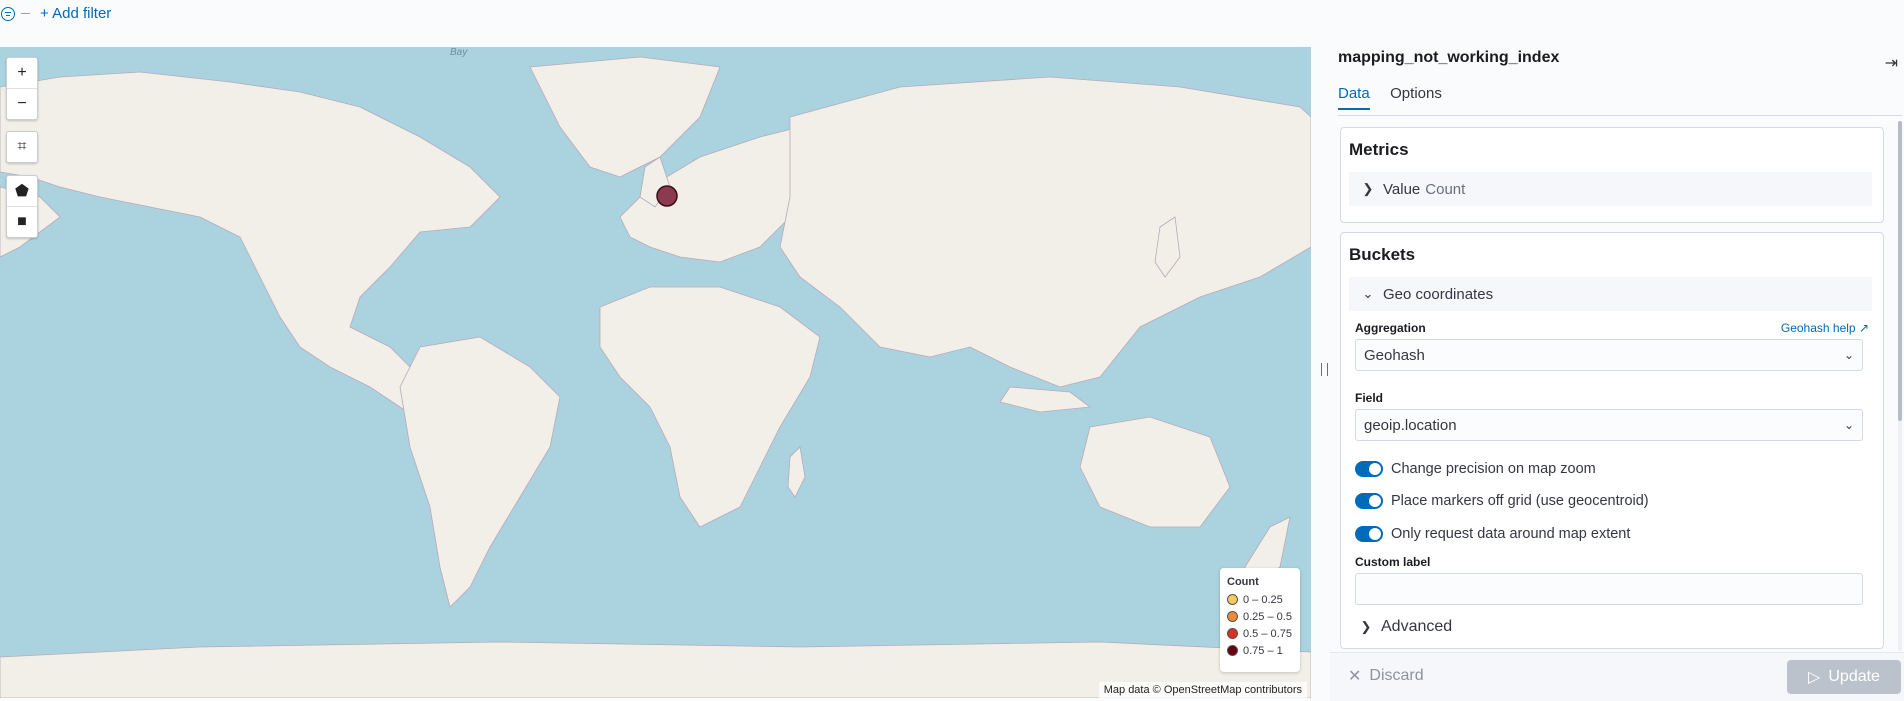 Image resolution: width=1904 pixels, height=701 pixels. I want to click on geo-coordinates-accordion: ⌄ Geo coordinates, so click(1610, 294).